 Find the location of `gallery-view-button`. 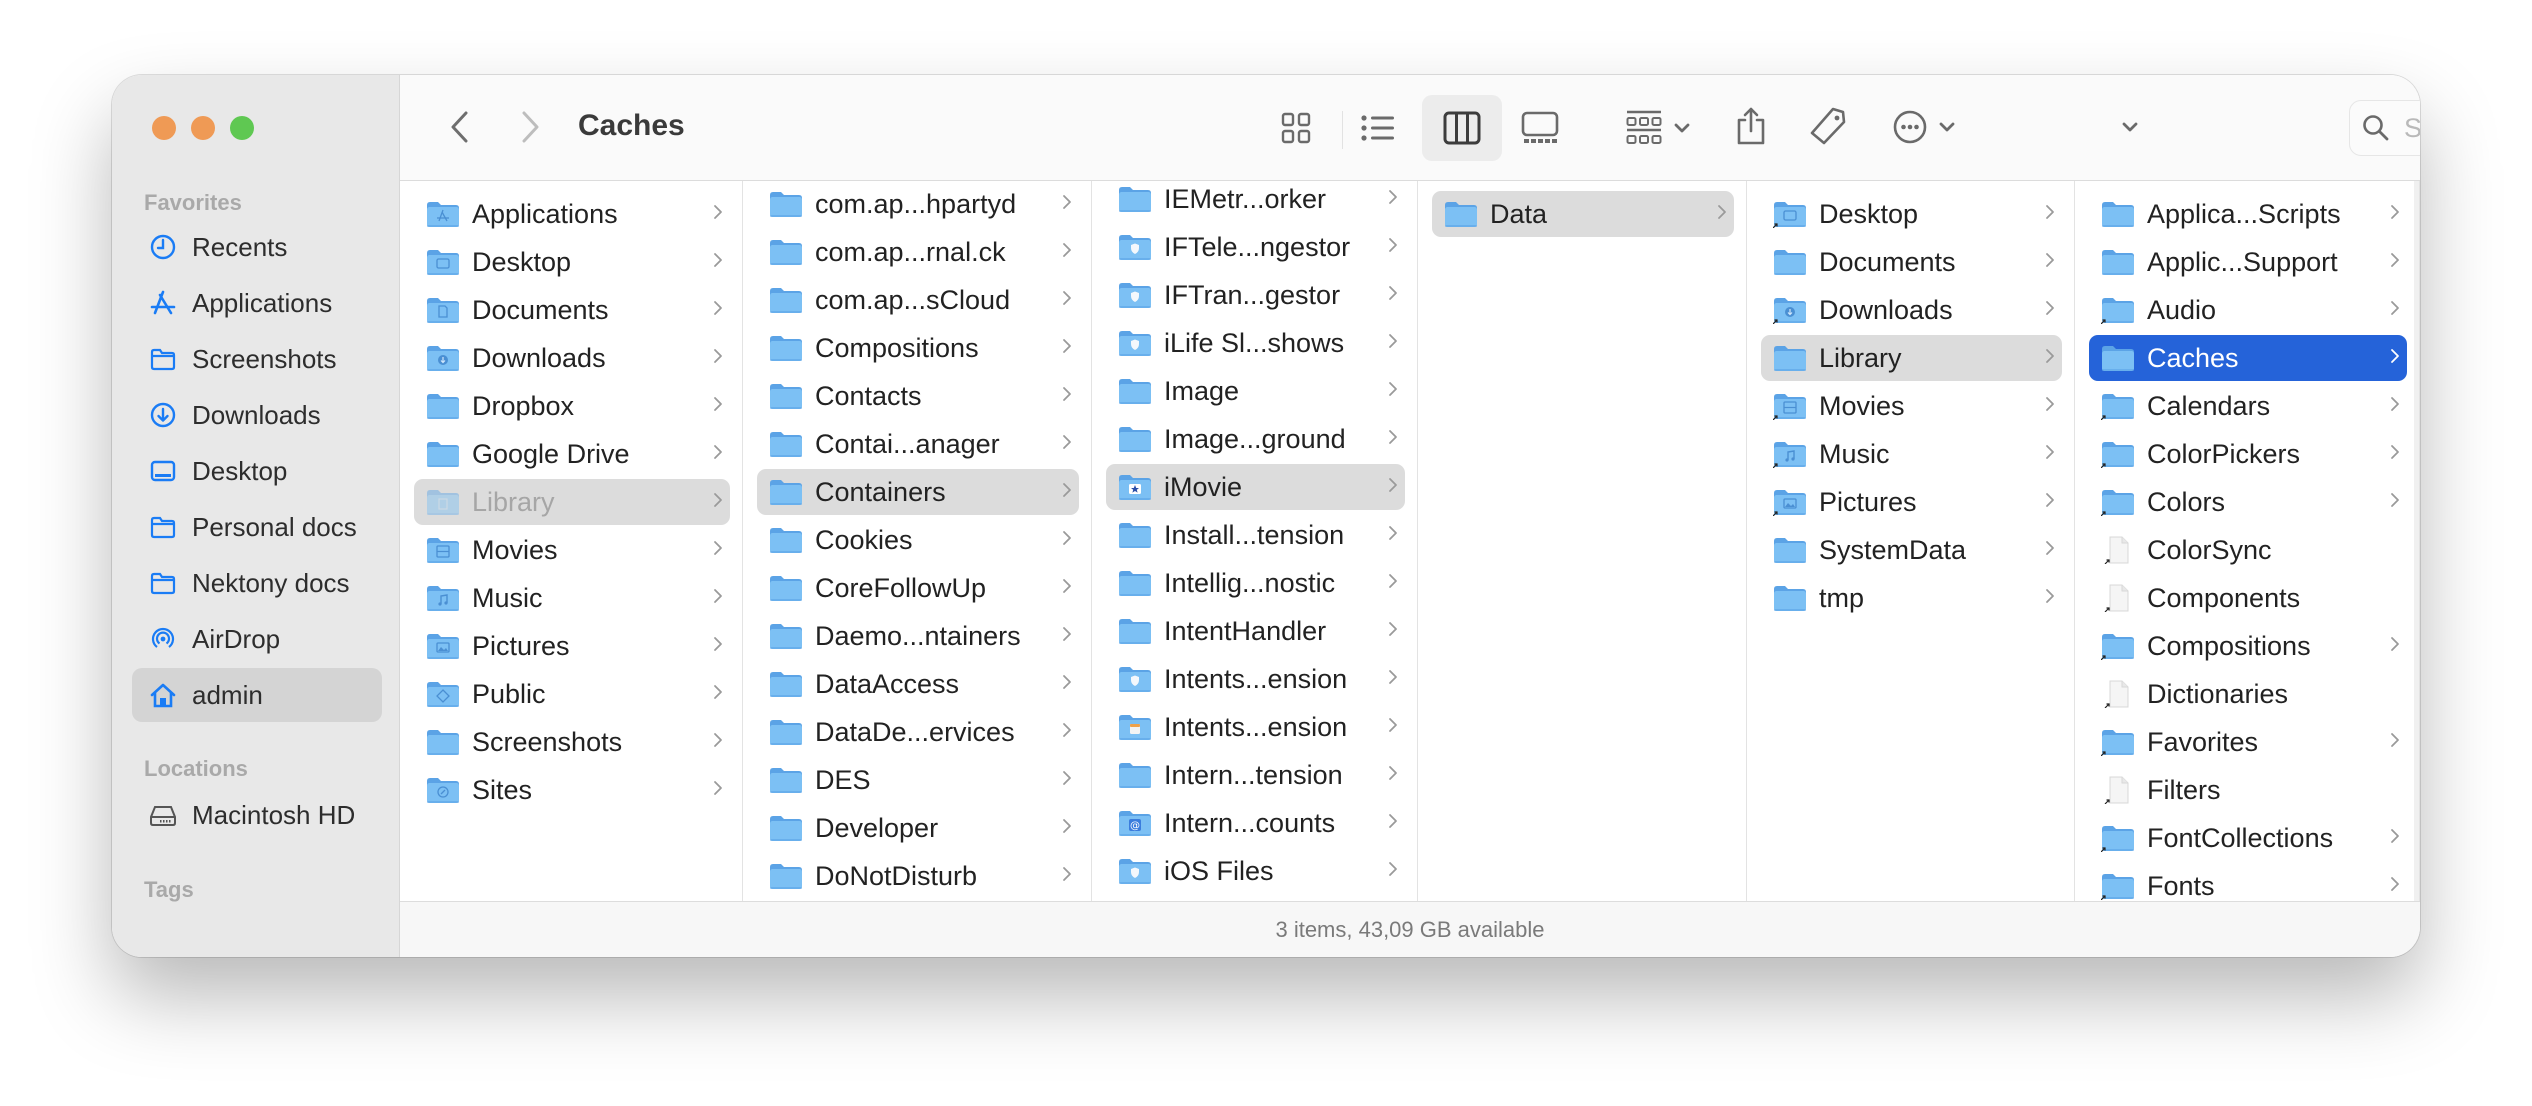

gallery-view-button is located at coordinates (1540, 128).